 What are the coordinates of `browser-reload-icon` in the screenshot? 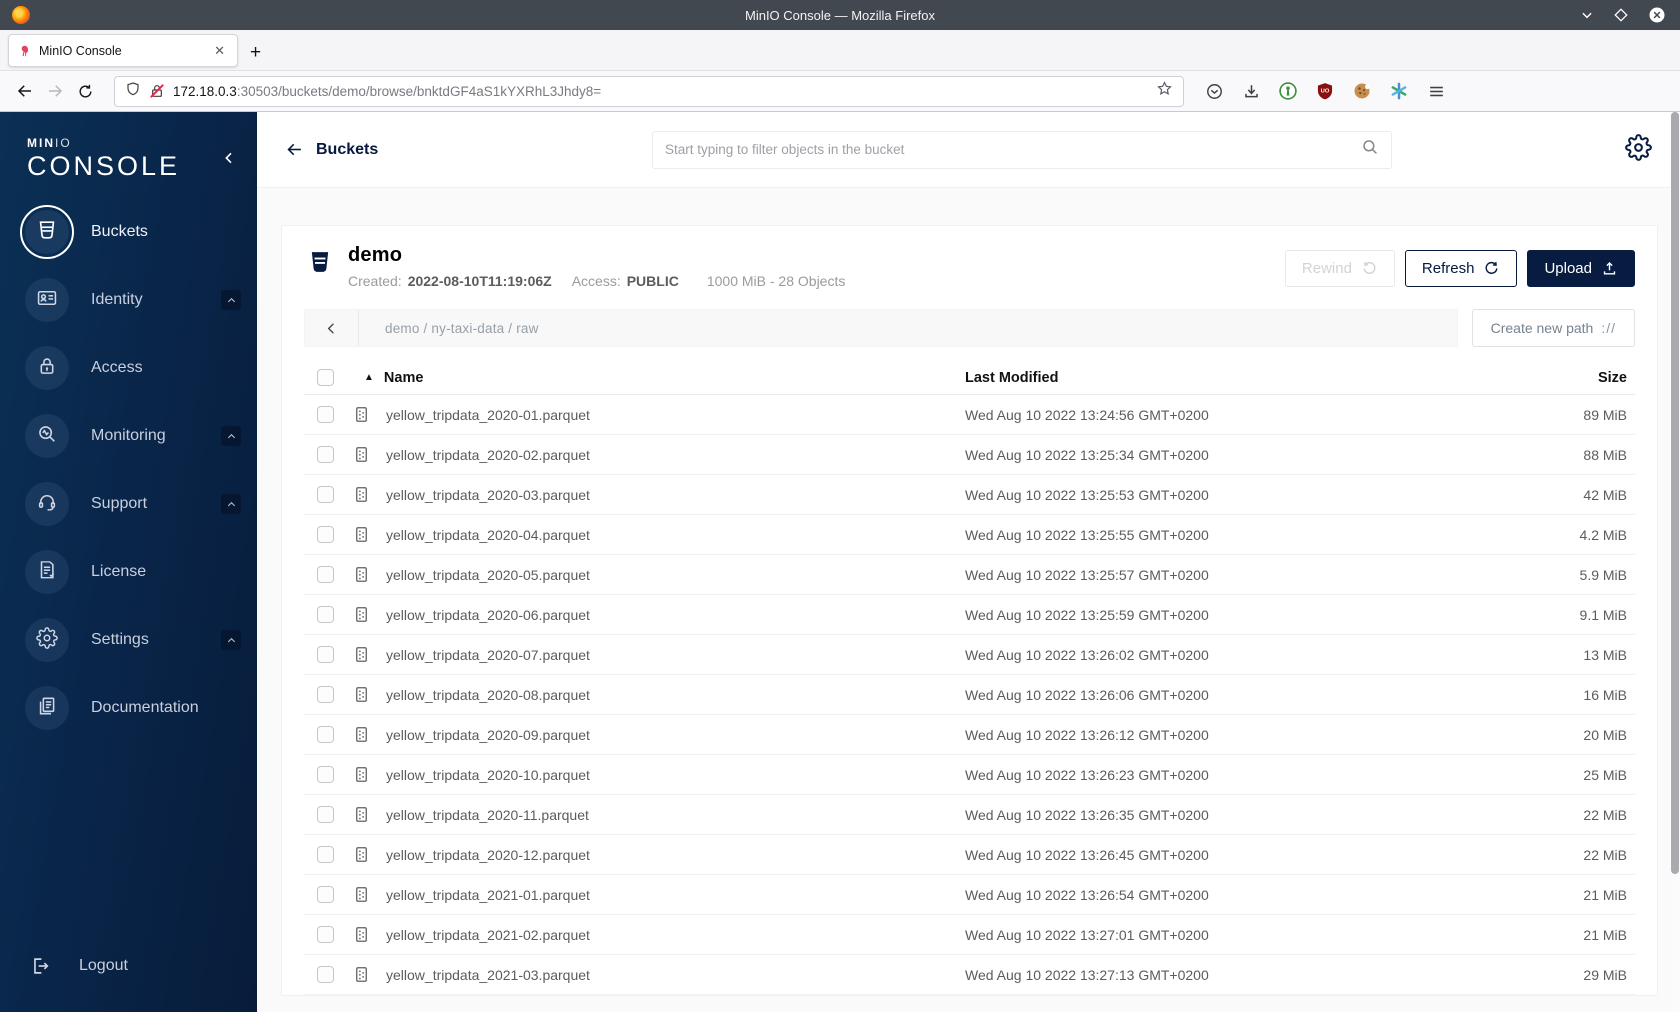 It's located at (85, 91).